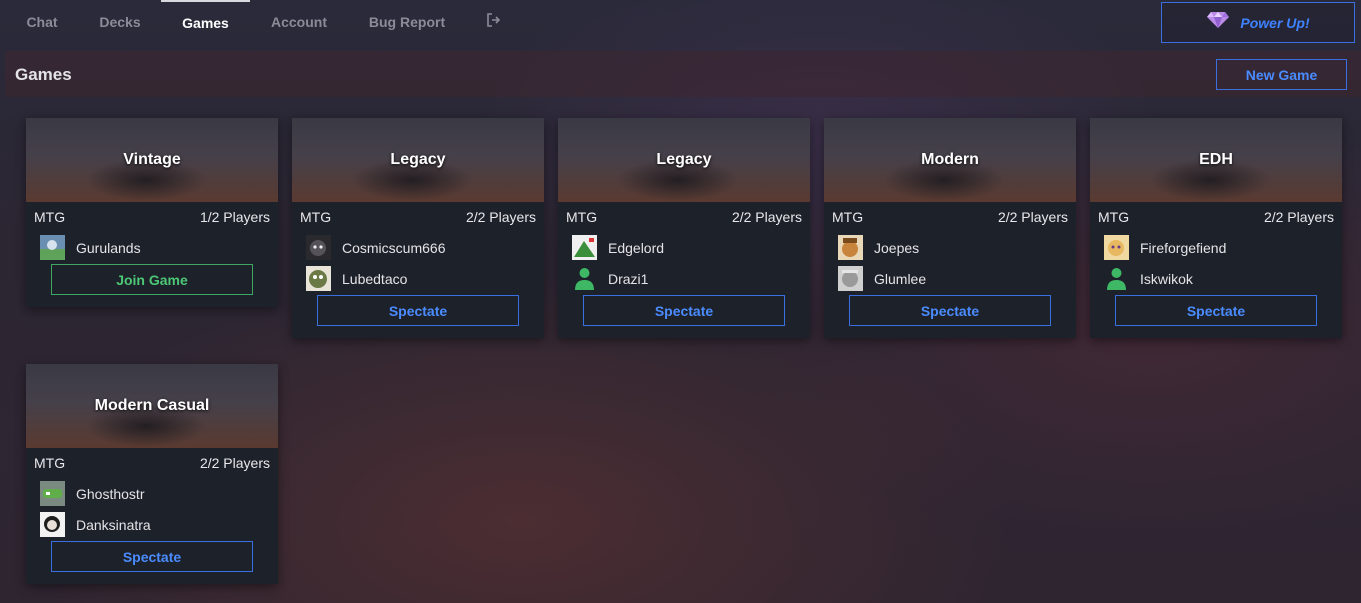 The width and height of the screenshot is (1361, 603). I want to click on card-banner: Modern, so click(950, 160).